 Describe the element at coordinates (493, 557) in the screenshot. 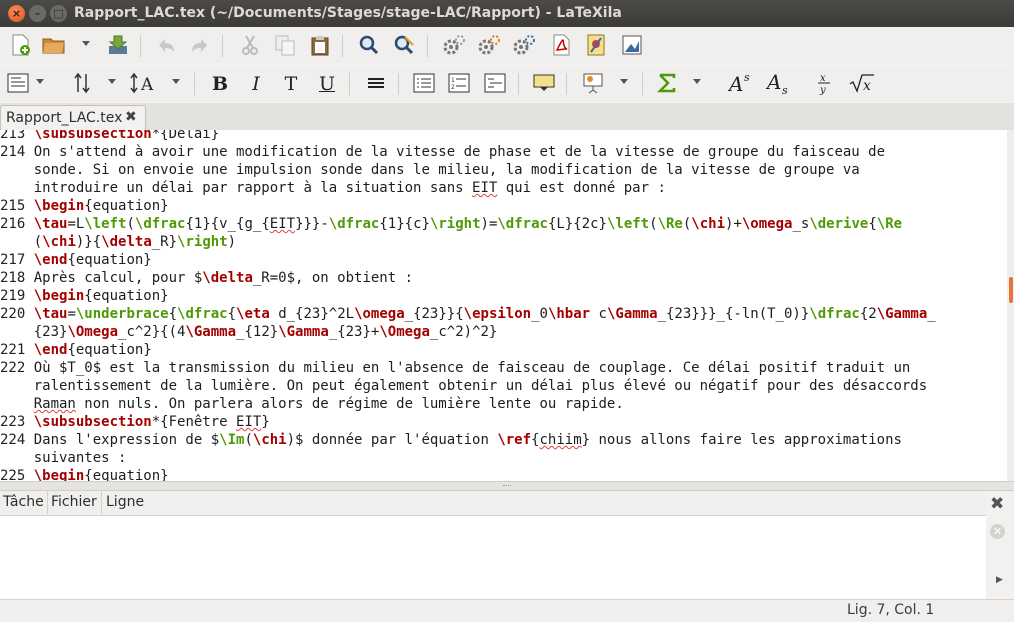

I see `build-output-list` at that location.